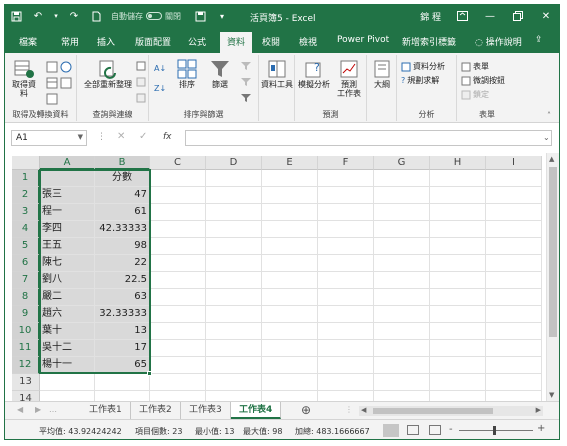  I want to click on cell-a10: 葉十, so click(67, 331).